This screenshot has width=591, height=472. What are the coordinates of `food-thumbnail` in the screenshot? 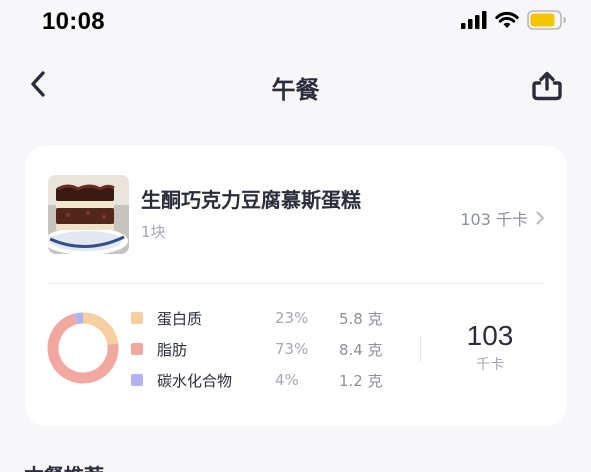 It's located at (88, 214).